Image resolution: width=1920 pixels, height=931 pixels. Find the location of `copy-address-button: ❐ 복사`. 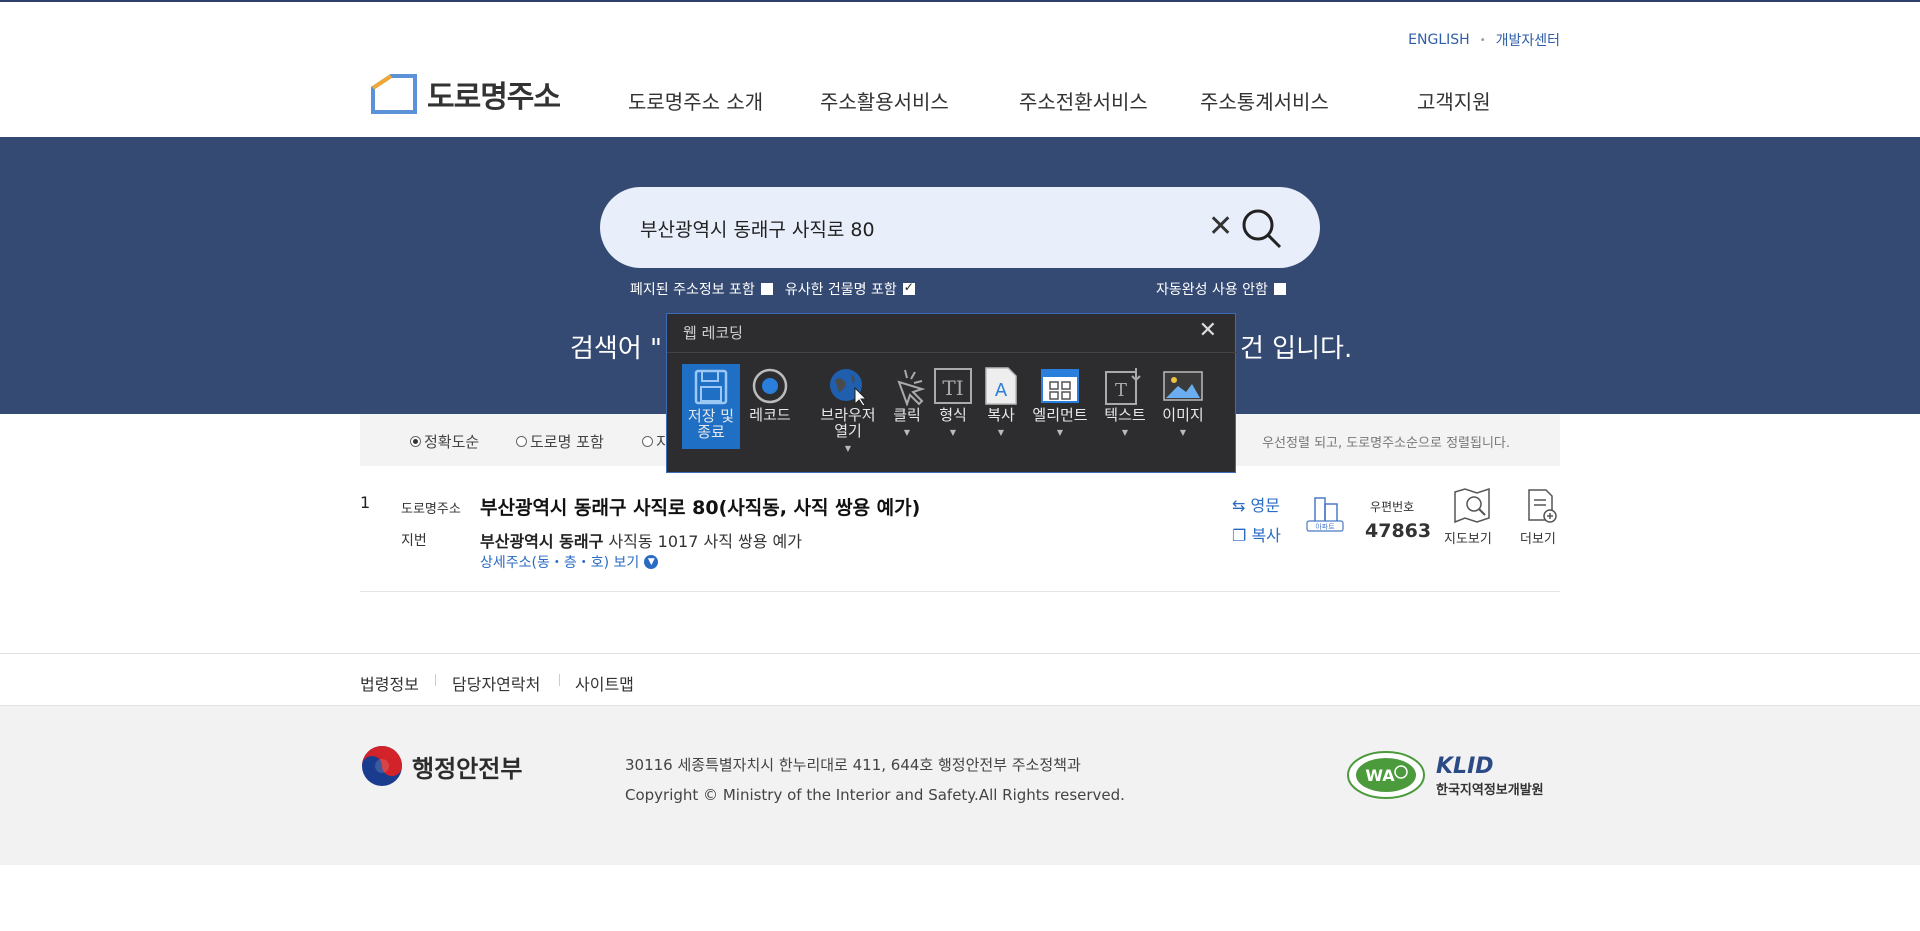

copy-address-button: ❐ 복사 is located at coordinates (1256, 534).